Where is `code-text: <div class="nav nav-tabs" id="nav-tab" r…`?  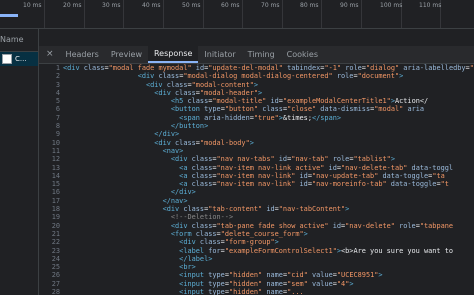 code-text: <div class="nav nav-tabs" id="nav-tab" r… is located at coordinates (282, 159).